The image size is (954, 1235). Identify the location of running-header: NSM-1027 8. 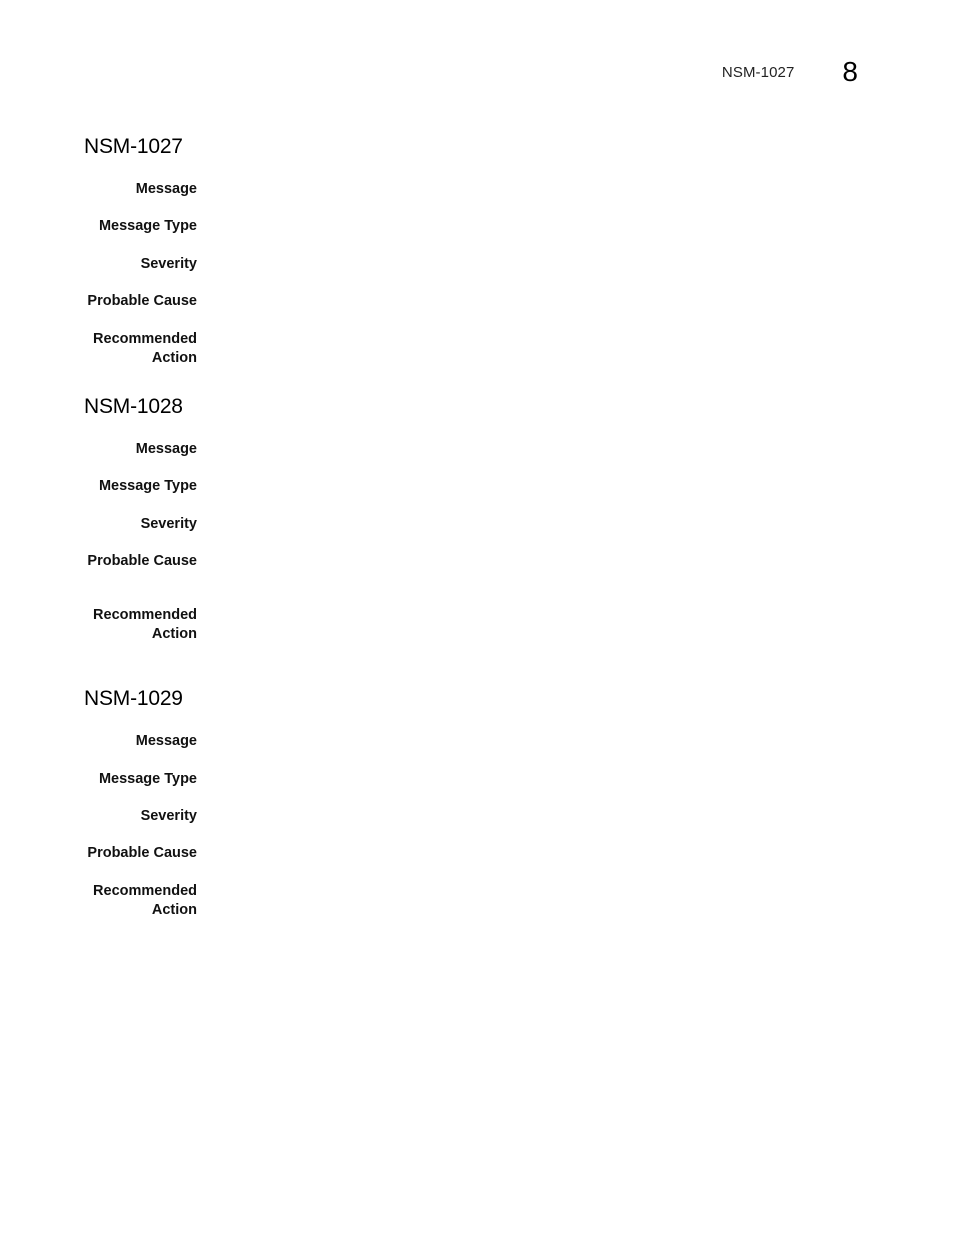
(790, 72).